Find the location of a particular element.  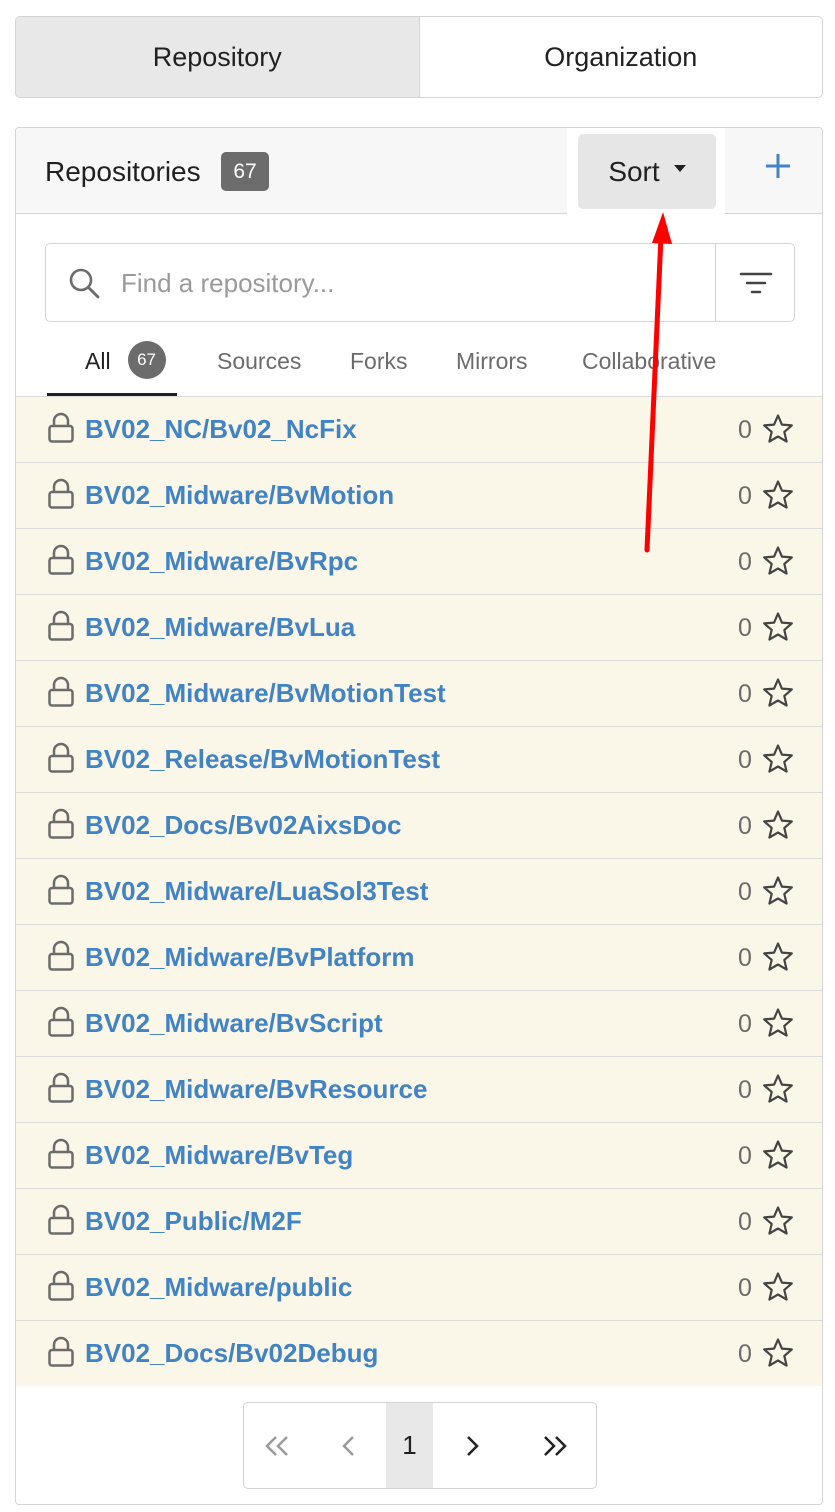

repo-link: BV02_Midware/BvMotion is located at coordinates (239, 495).